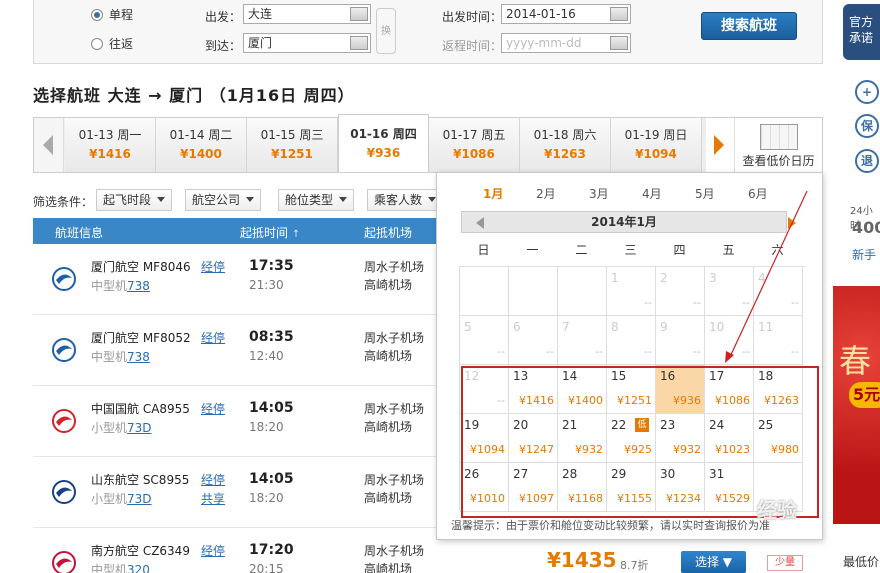 The height and width of the screenshot is (573, 880). I want to click on guarantee-icon: 保, so click(867, 126).